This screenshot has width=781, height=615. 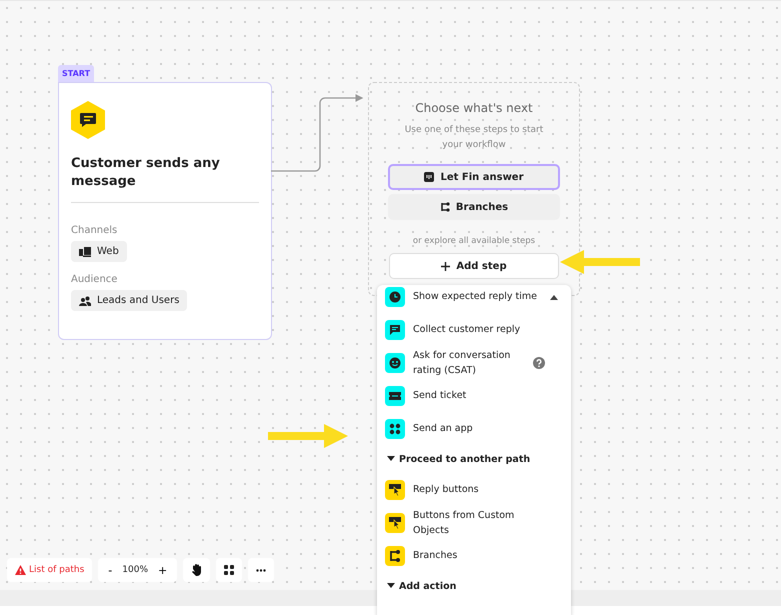 I want to click on menu-item: Ask for conversation rating (CSAT), so click(x=465, y=362).